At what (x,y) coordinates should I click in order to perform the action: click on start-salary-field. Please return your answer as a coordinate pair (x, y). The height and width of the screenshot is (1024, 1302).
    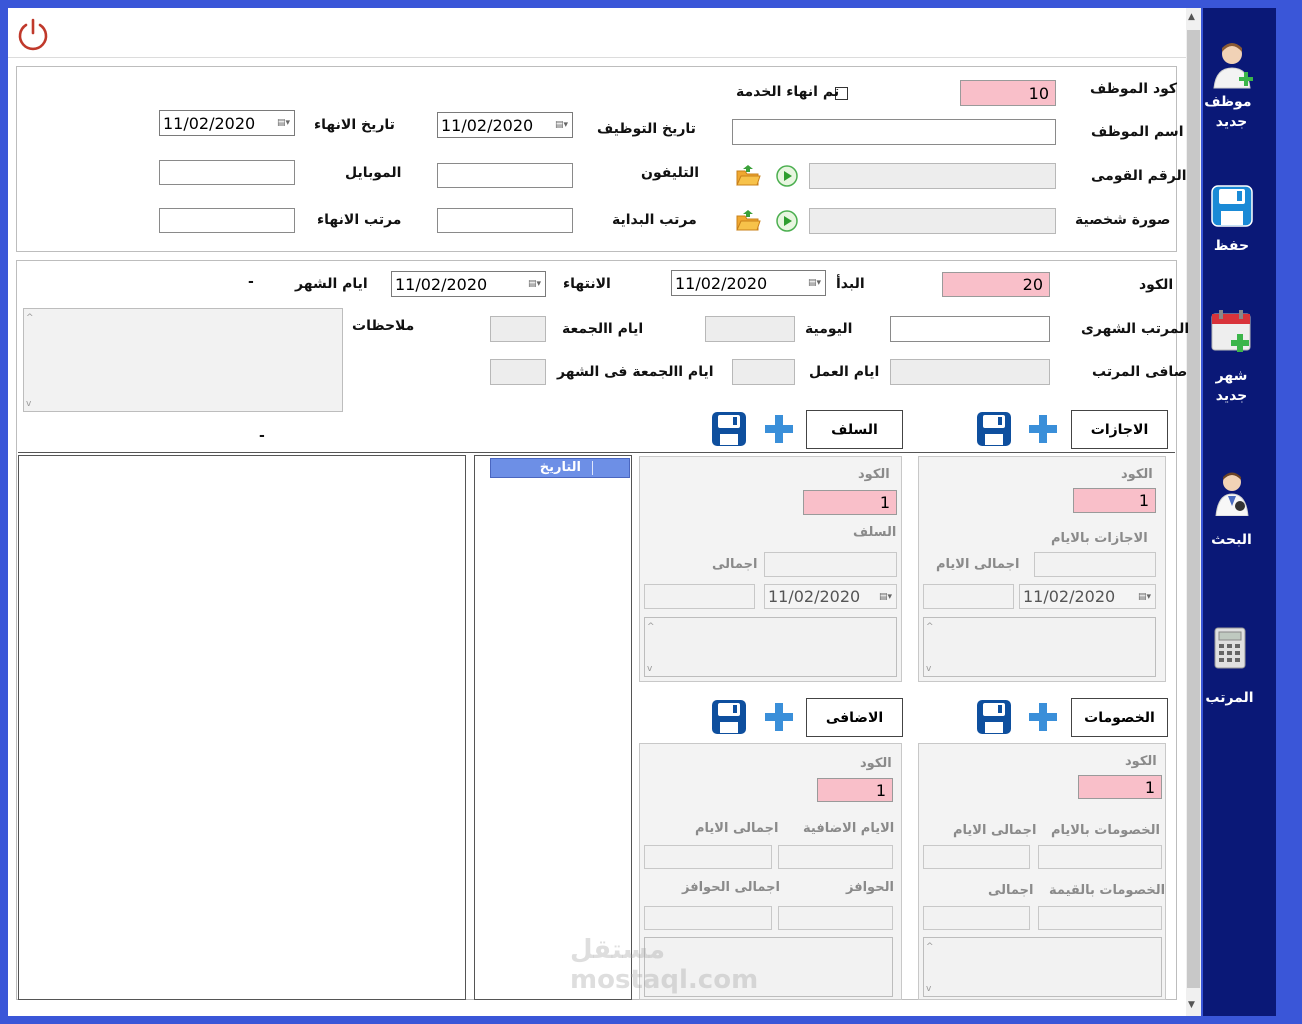
    Looking at the image, I should click on (505, 220).